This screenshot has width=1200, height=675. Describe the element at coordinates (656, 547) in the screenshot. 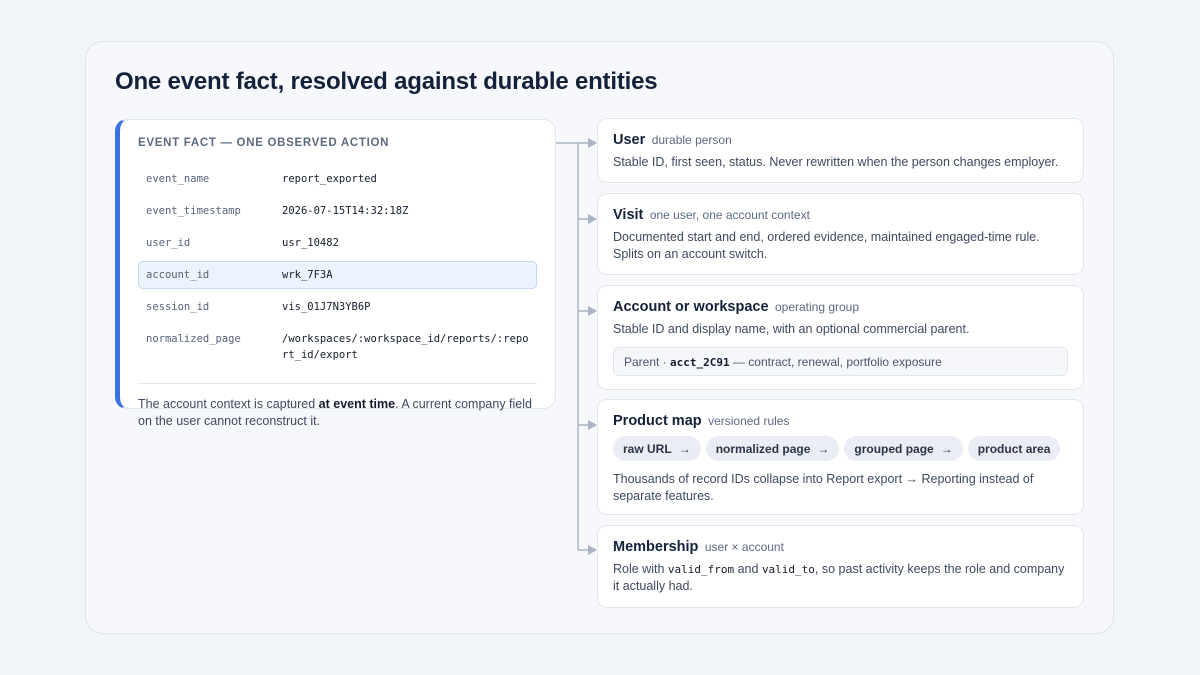

I see `entity-title: Membership` at that location.